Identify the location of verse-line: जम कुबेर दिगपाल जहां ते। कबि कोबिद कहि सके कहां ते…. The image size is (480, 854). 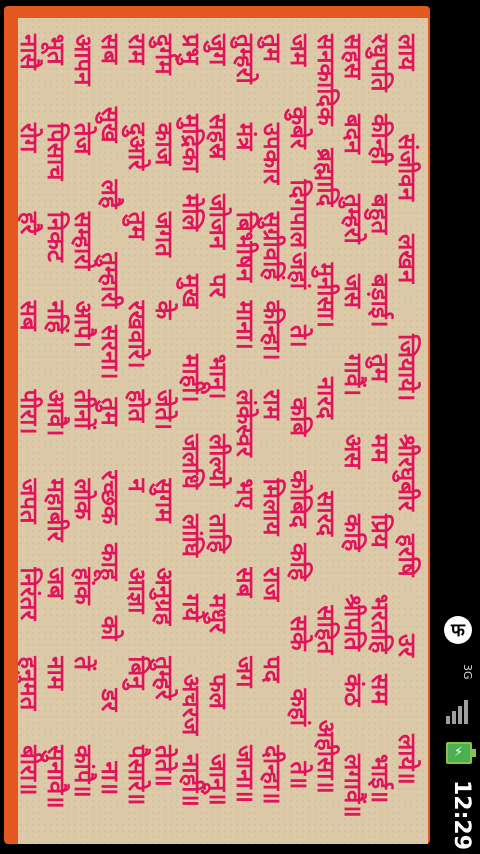
(300, 434).